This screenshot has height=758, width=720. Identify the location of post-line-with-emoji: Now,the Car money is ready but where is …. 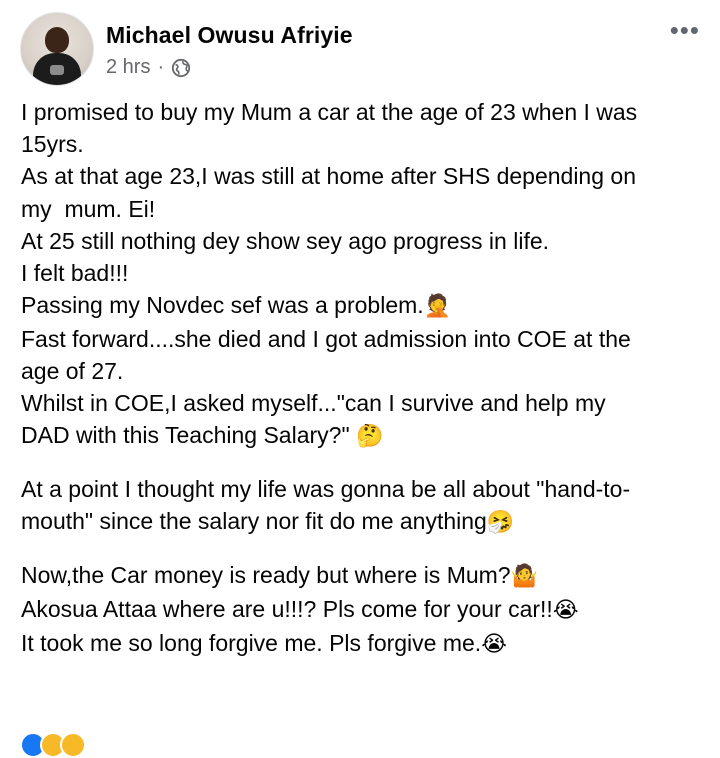
(363, 576).